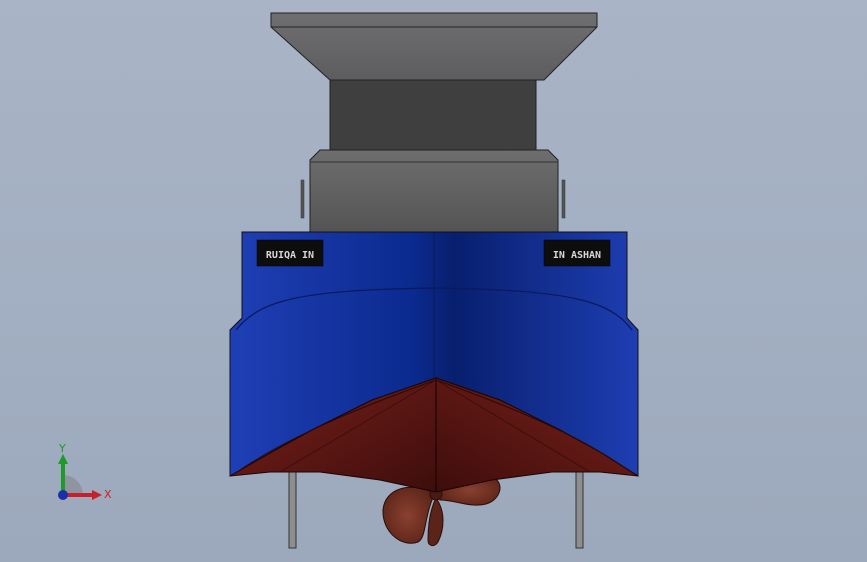 The height and width of the screenshot is (562, 867). I want to click on name-plate-right-text: IN ASHAN, so click(577, 255).